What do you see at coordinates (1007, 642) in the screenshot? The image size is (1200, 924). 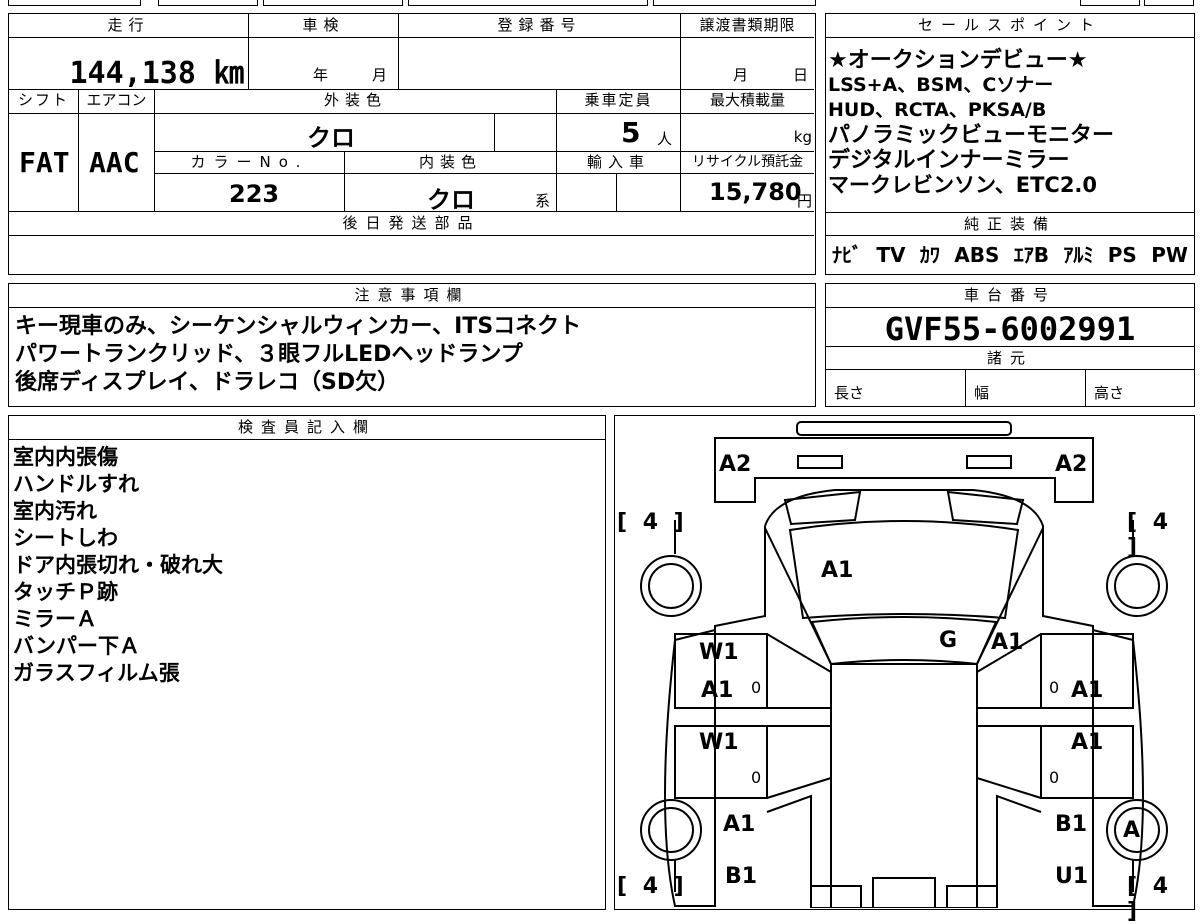 I see `mark-front-right-fender: A1` at bounding box center [1007, 642].